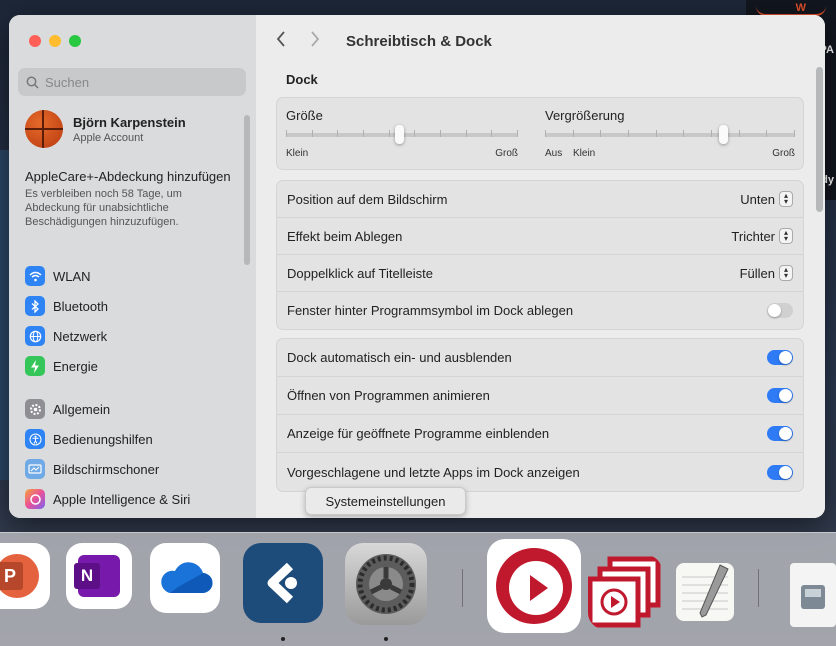  What do you see at coordinates (135, 366) in the screenshot?
I see `sidebar-item-energie: Energie` at bounding box center [135, 366].